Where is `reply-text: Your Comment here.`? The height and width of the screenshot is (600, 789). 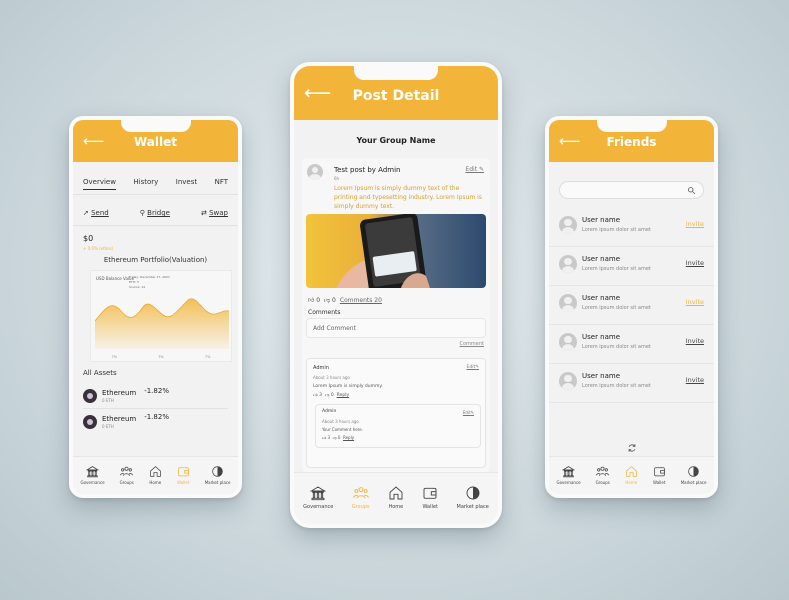
reply-text: Your Comment here. is located at coordinates (342, 429).